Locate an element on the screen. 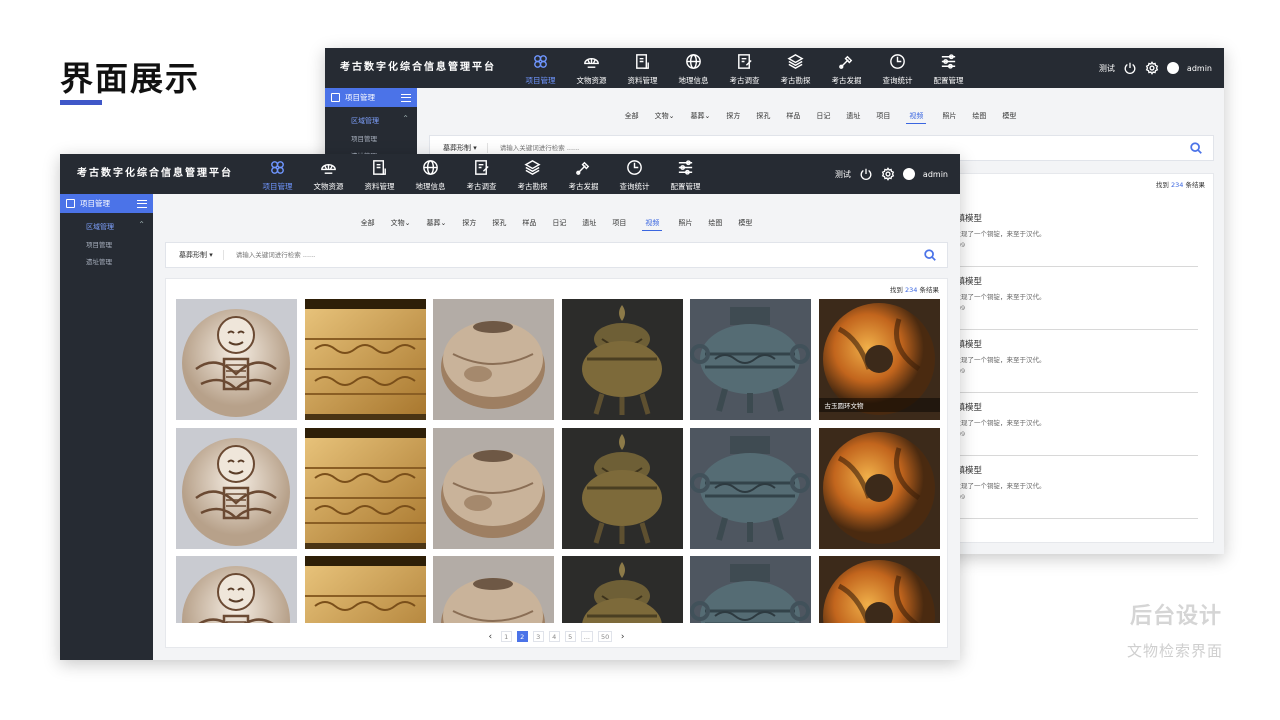  page-button: 2 is located at coordinates (522, 636).